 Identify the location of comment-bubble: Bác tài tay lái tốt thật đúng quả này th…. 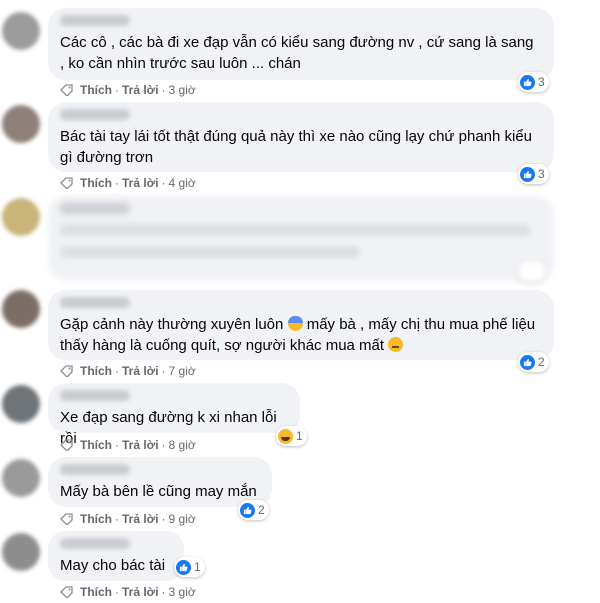
(301, 137).